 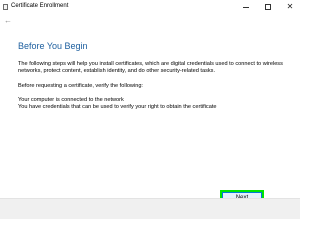 I want to click on minimize-icon, so click(x=246, y=7).